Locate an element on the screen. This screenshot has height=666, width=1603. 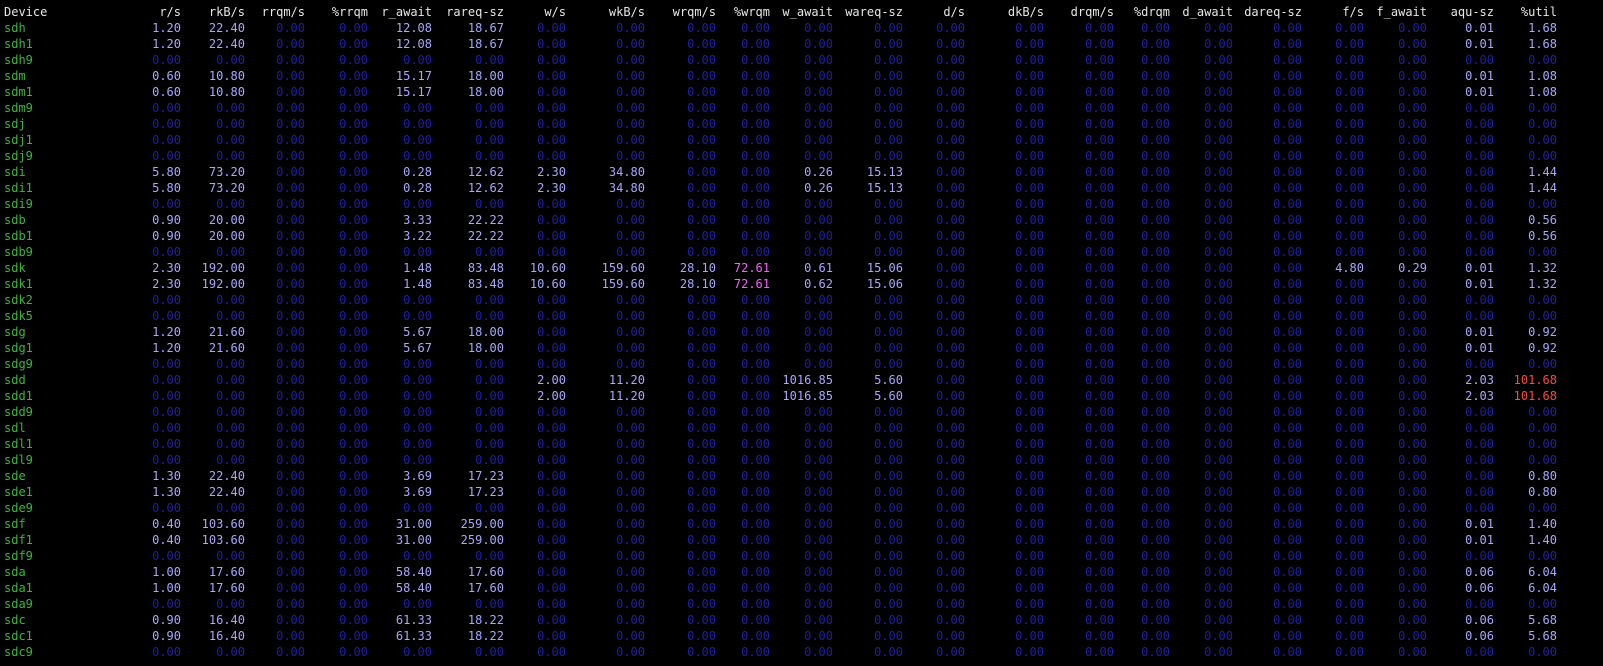
cell-w-per-s: 2.30 is located at coordinates (551, 188).